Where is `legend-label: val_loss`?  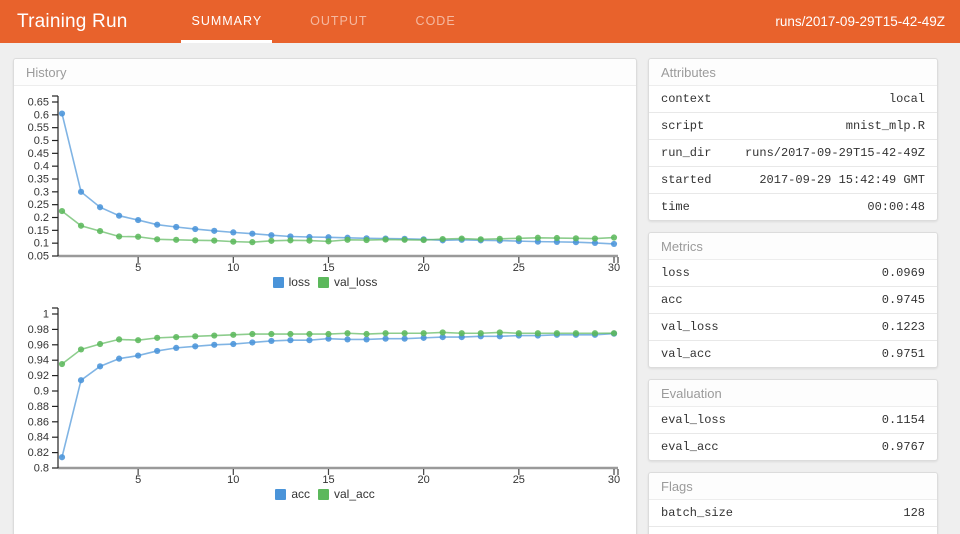 legend-label: val_loss is located at coordinates (355, 282).